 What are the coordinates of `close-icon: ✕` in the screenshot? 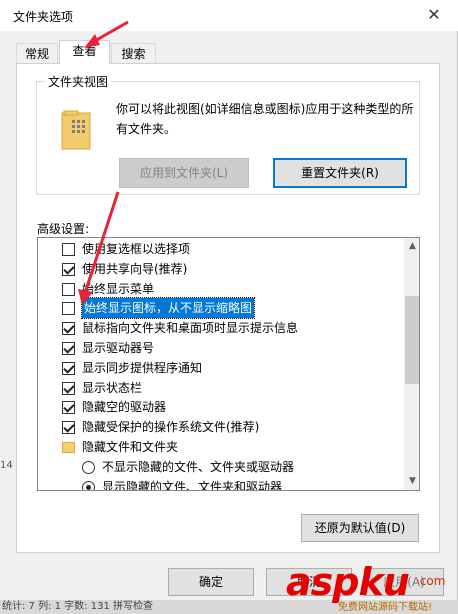 It's located at (434, 15).